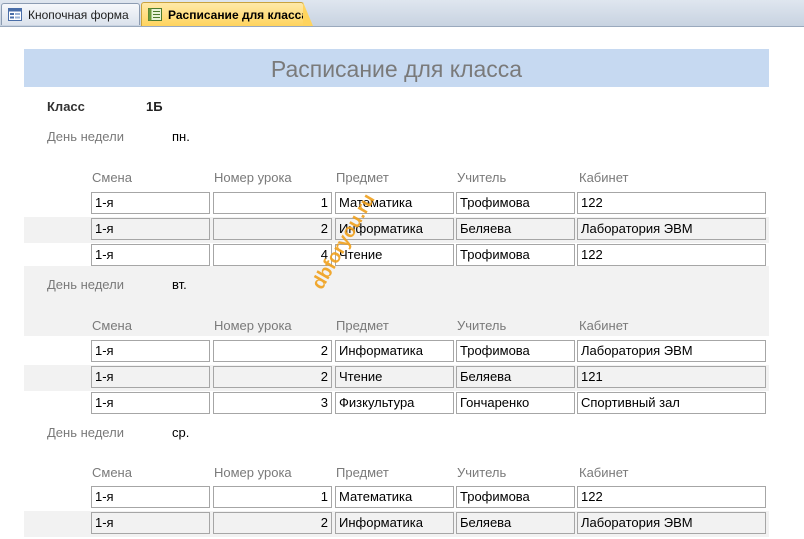 This screenshot has height=539, width=804. I want to click on day-value: вт., so click(179, 284).